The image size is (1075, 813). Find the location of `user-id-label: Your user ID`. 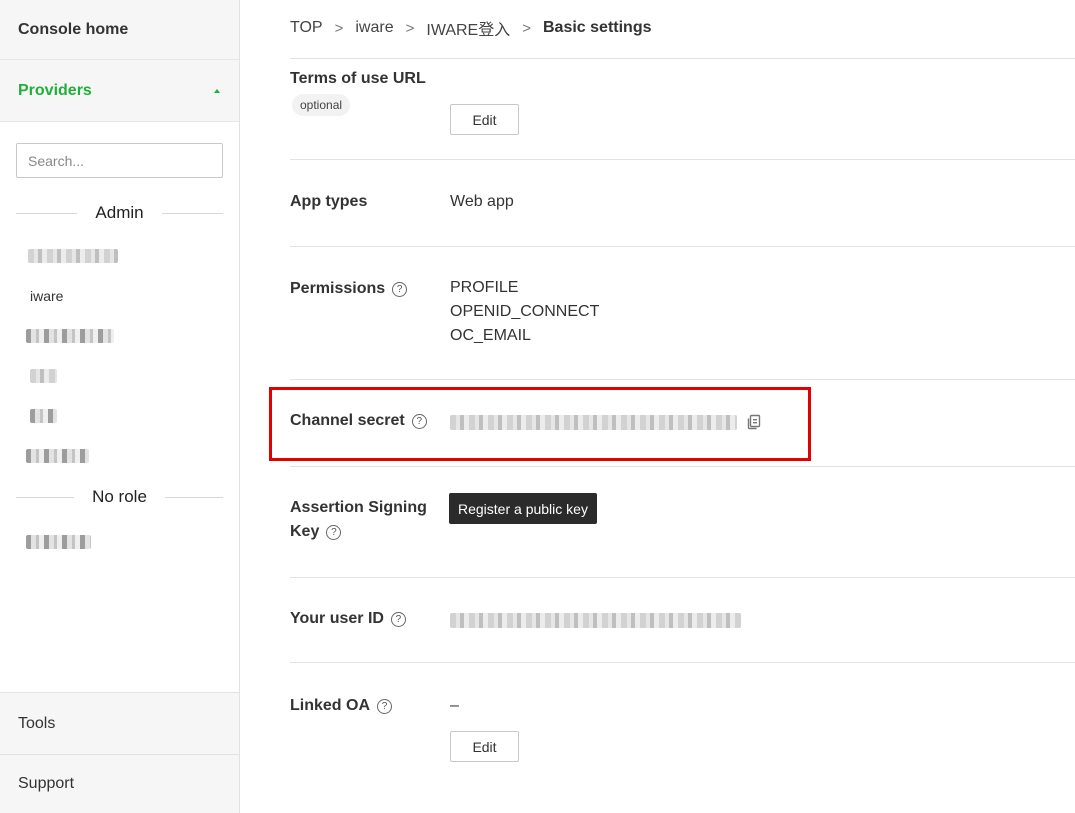

user-id-label: Your user ID is located at coordinates (337, 618).